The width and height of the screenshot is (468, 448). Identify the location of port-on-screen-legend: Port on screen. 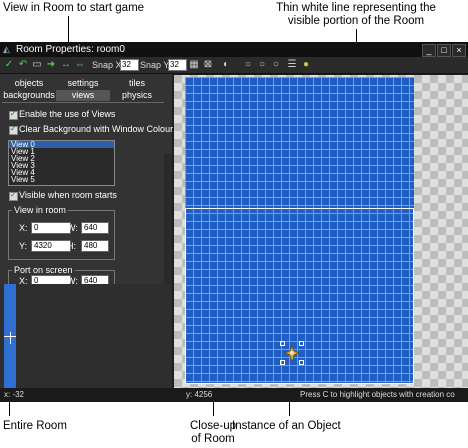
(43, 270).